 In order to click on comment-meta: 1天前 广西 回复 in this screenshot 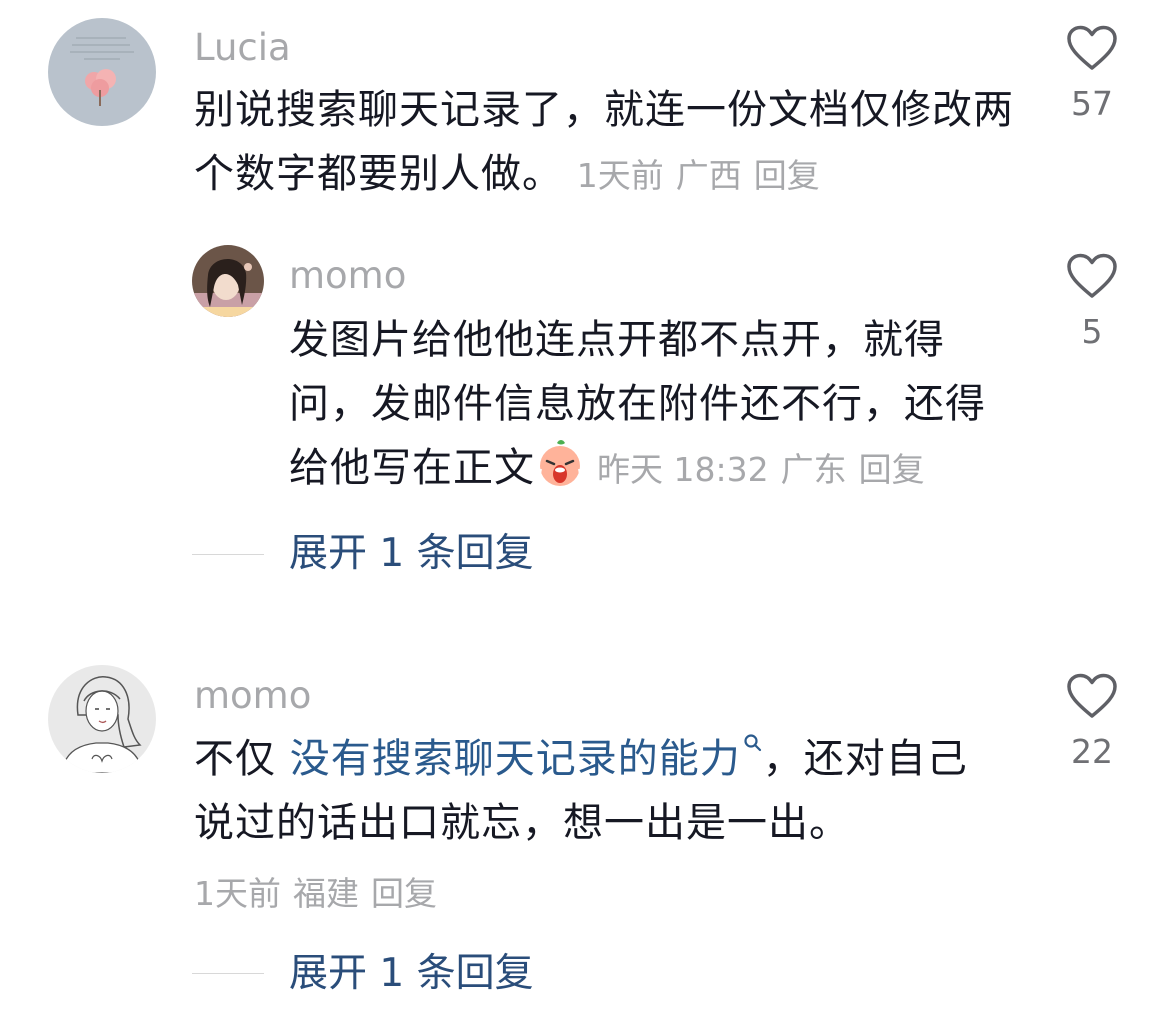, I will do `click(704, 175)`.